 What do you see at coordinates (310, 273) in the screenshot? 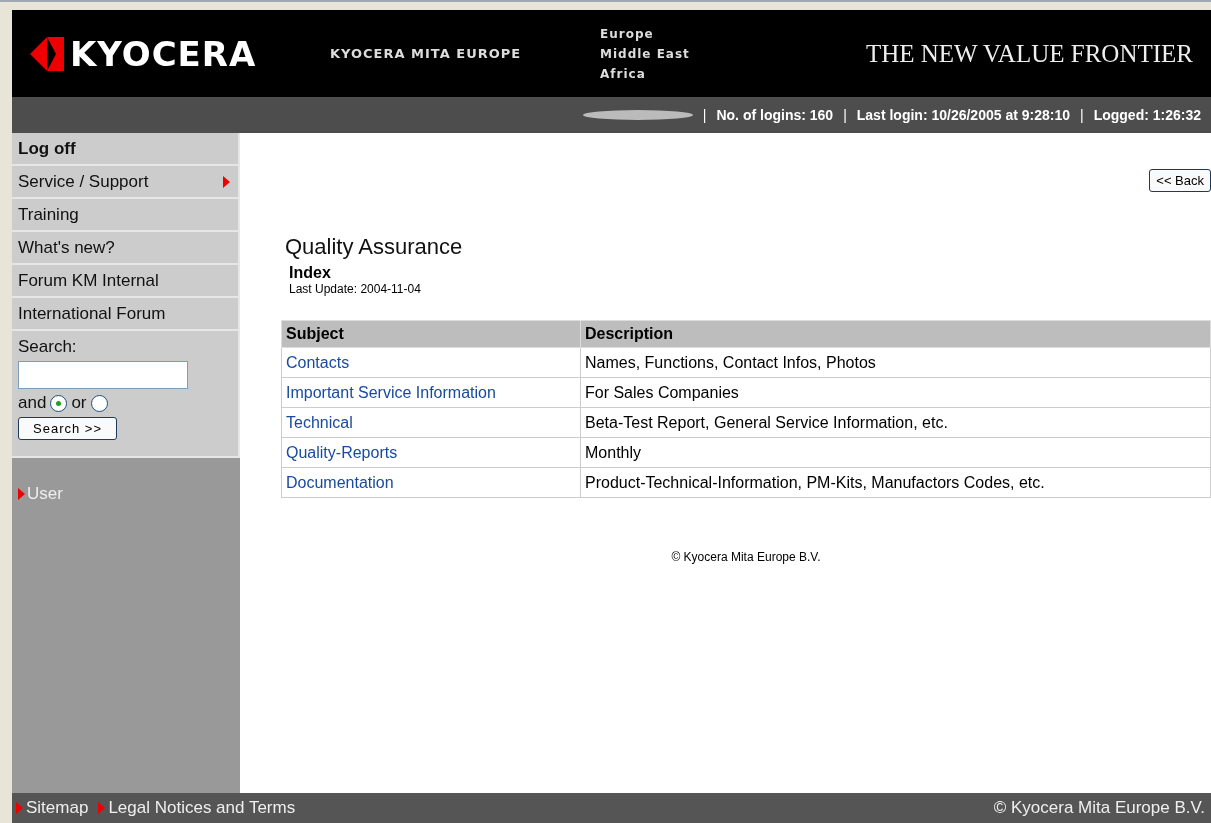
I see `page-subtitle: Index` at bounding box center [310, 273].